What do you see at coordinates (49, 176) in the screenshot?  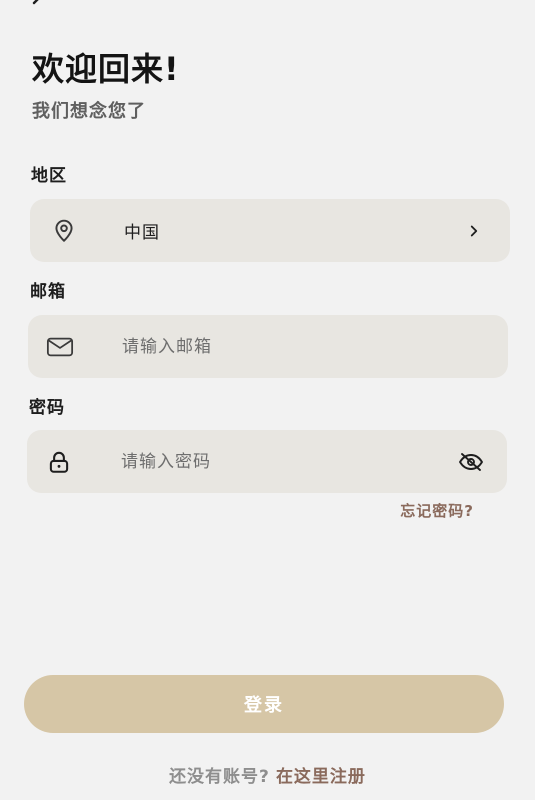 I see `region-label: 地区` at bounding box center [49, 176].